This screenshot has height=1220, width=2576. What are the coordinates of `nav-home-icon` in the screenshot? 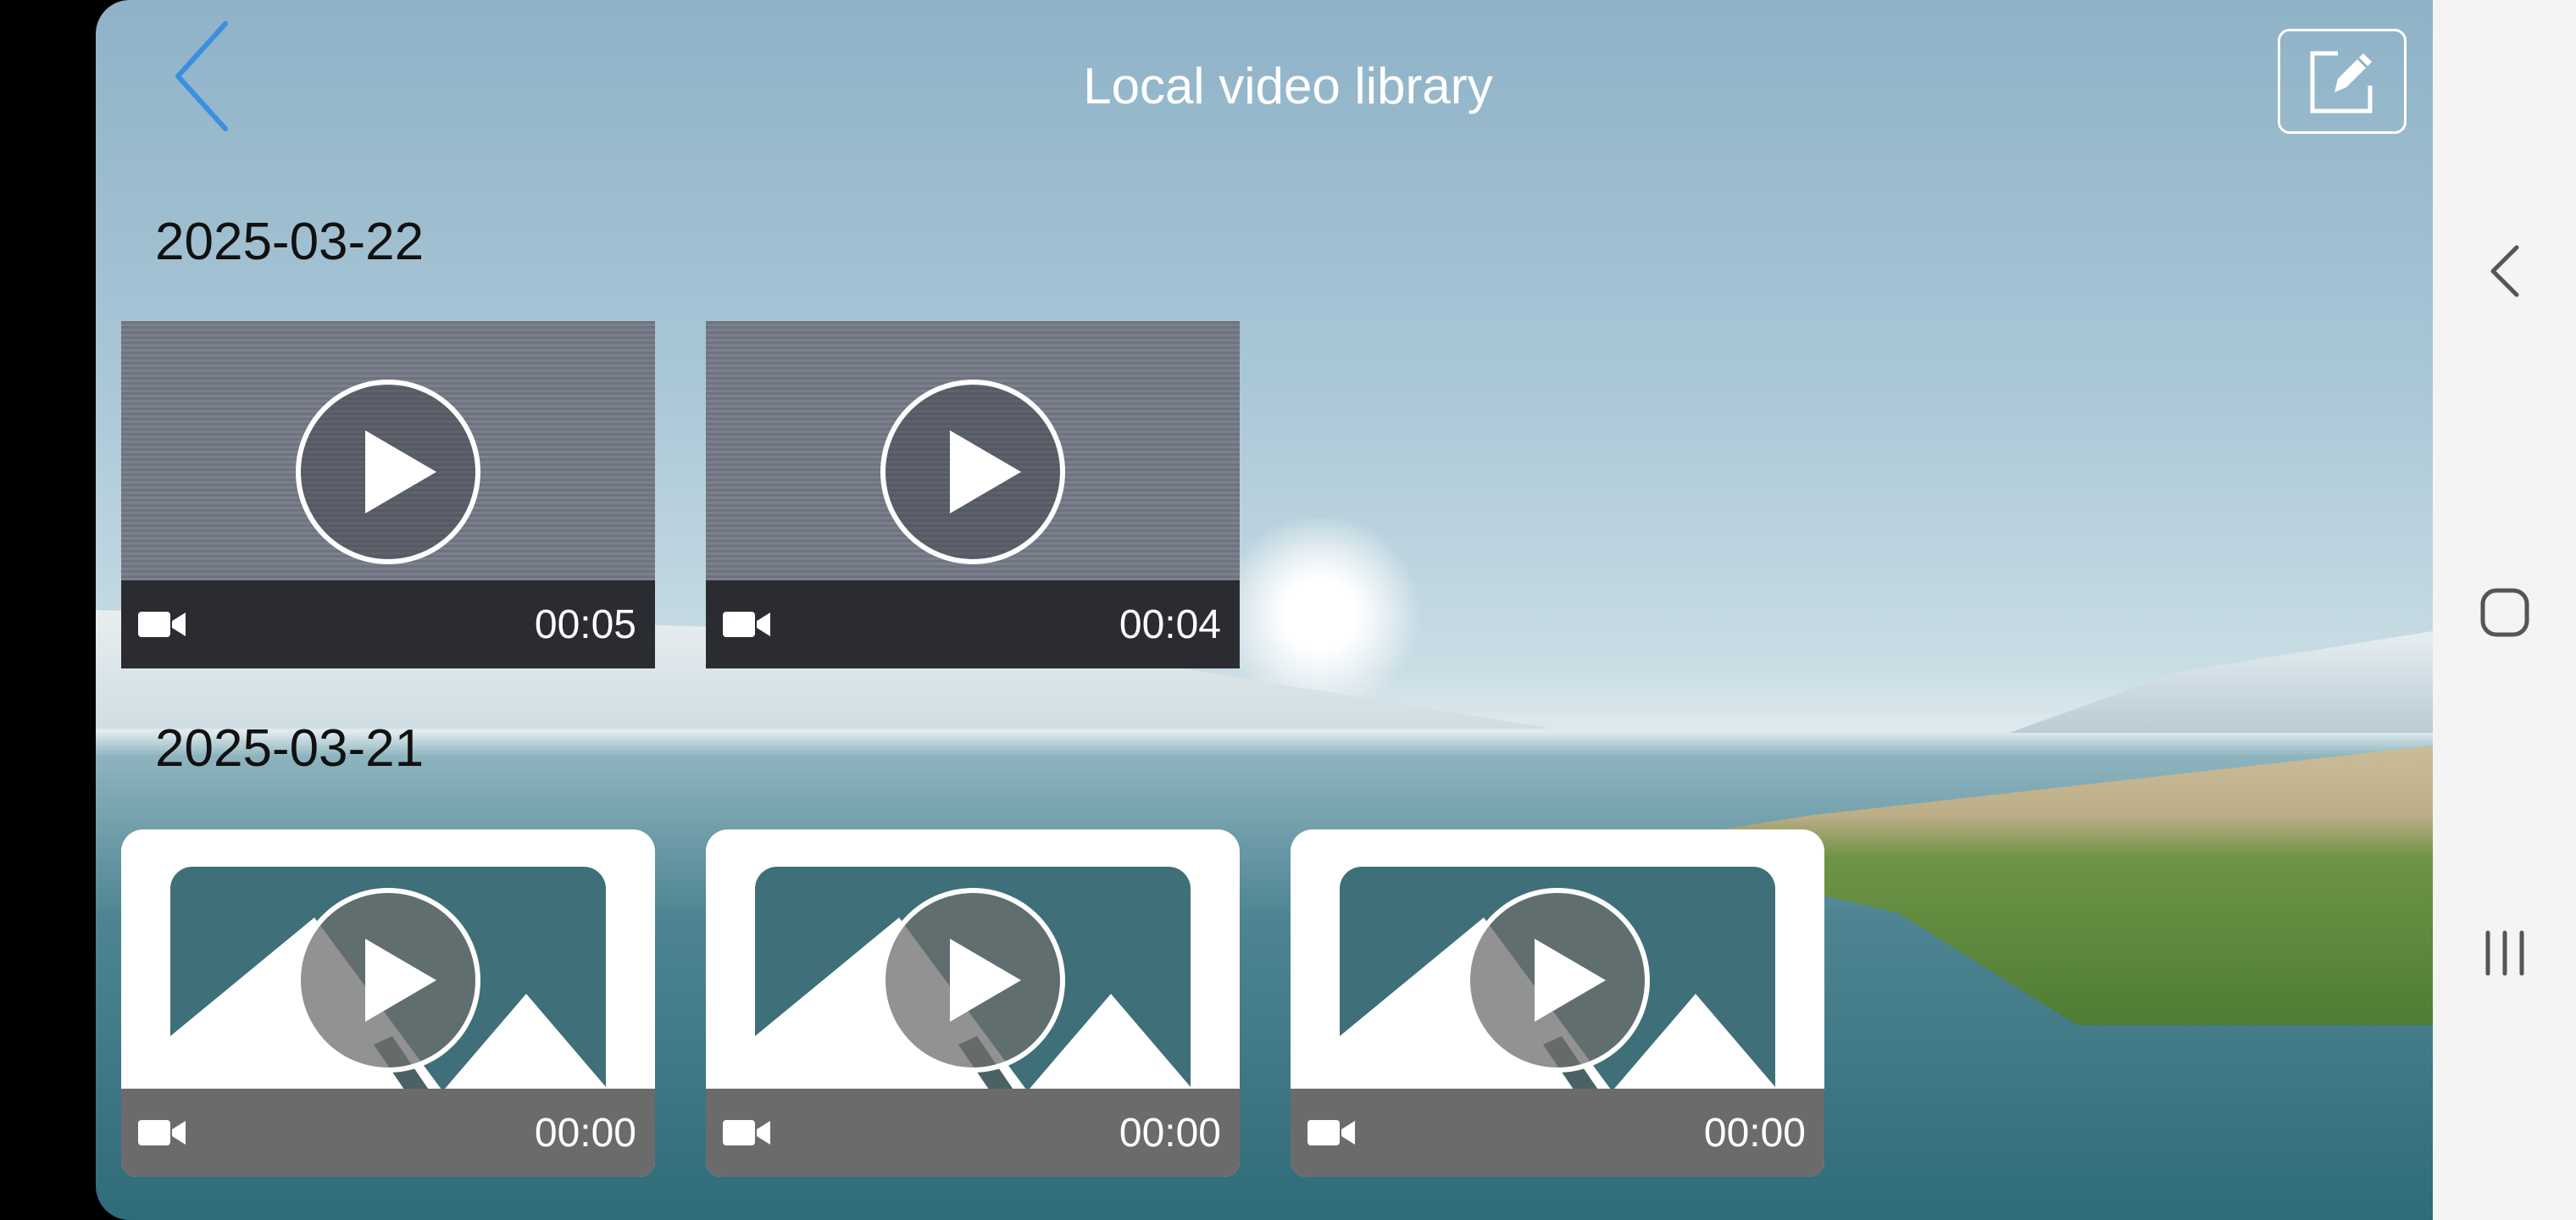 It's located at (2504, 612).